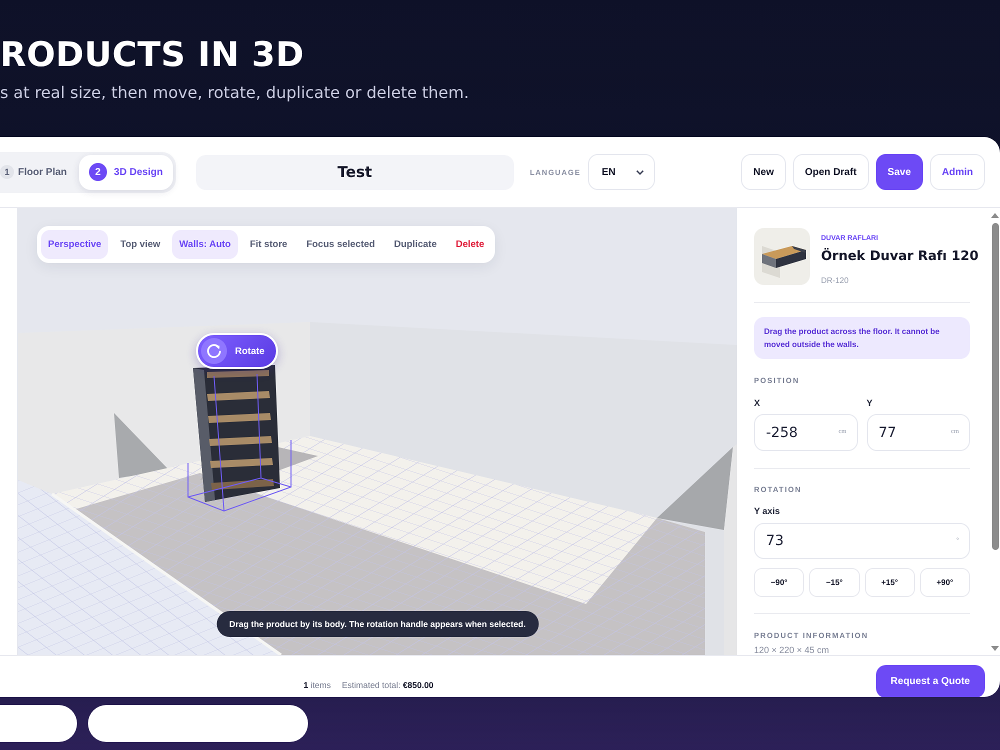 Image resolution: width=1000 pixels, height=750 pixels. What do you see at coordinates (74, 244) in the screenshot?
I see `perspective-button: Perspective` at bounding box center [74, 244].